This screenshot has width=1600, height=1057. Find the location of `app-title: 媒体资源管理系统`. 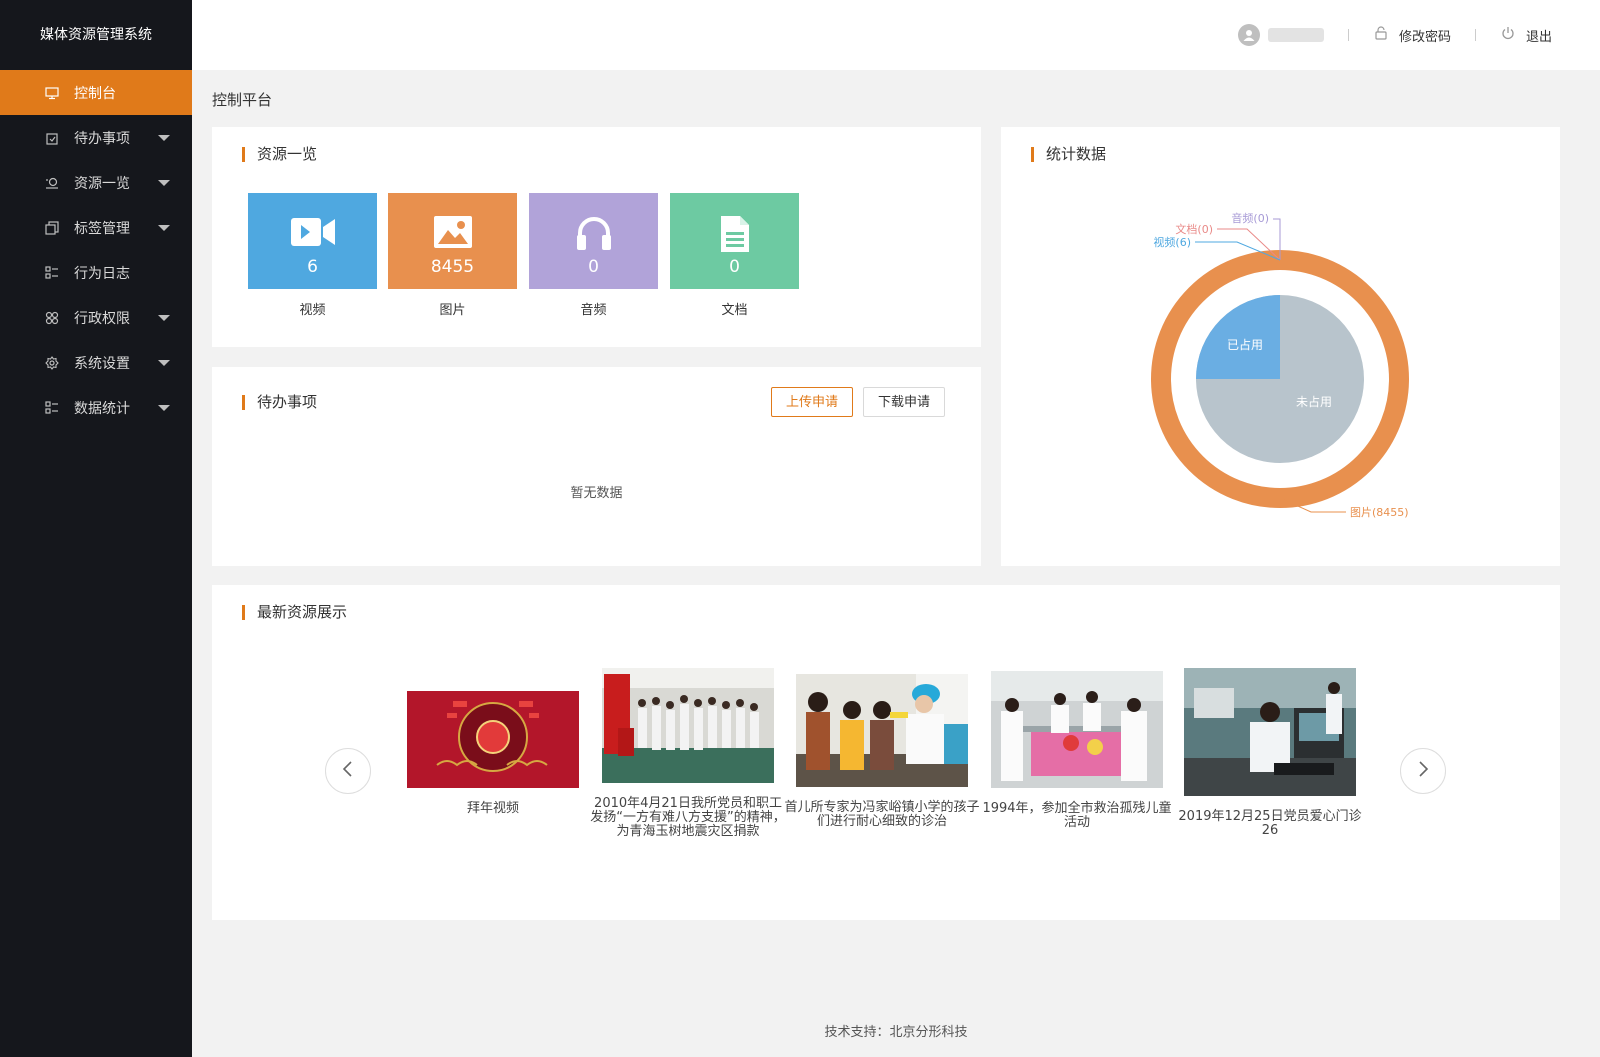

app-title: 媒体资源管理系统 is located at coordinates (96, 35).